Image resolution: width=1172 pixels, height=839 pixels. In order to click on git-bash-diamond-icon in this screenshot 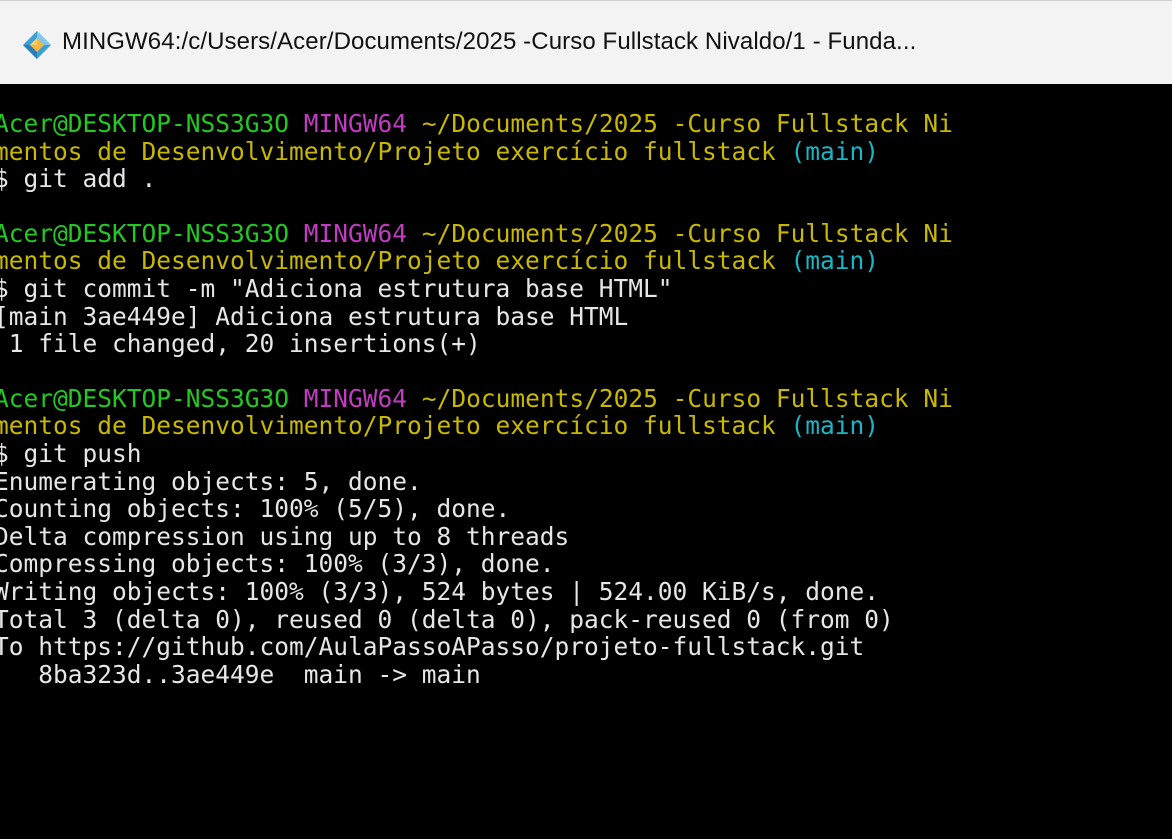, I will do `click(37, 45)`.